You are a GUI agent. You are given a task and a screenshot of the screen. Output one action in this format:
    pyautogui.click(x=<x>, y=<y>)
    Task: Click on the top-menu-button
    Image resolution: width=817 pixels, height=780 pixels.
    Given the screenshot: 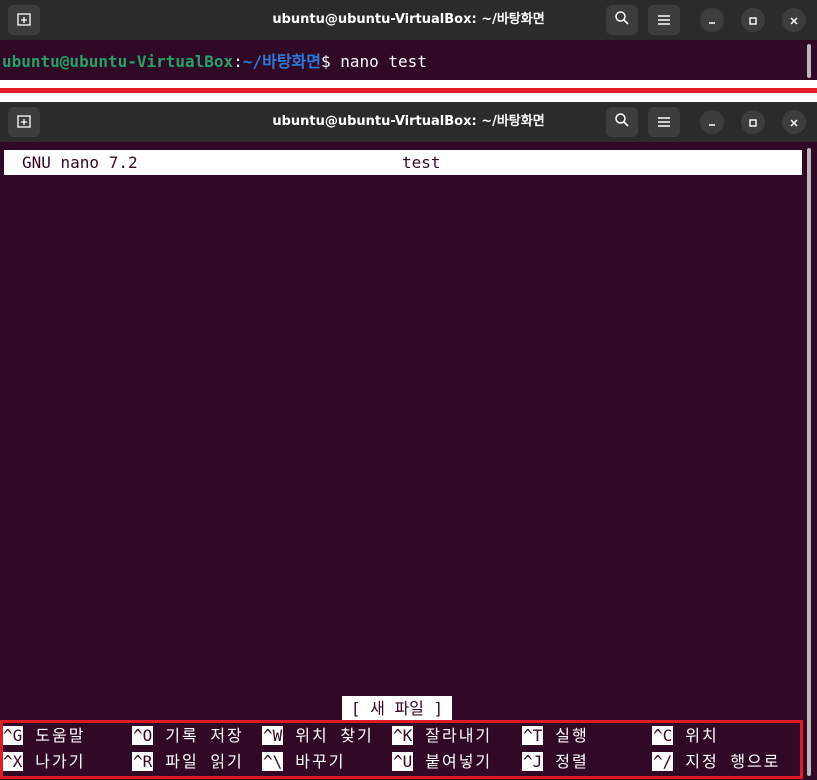 What is the action you would take?
    pyautogui.click(x=664, y=20)
    